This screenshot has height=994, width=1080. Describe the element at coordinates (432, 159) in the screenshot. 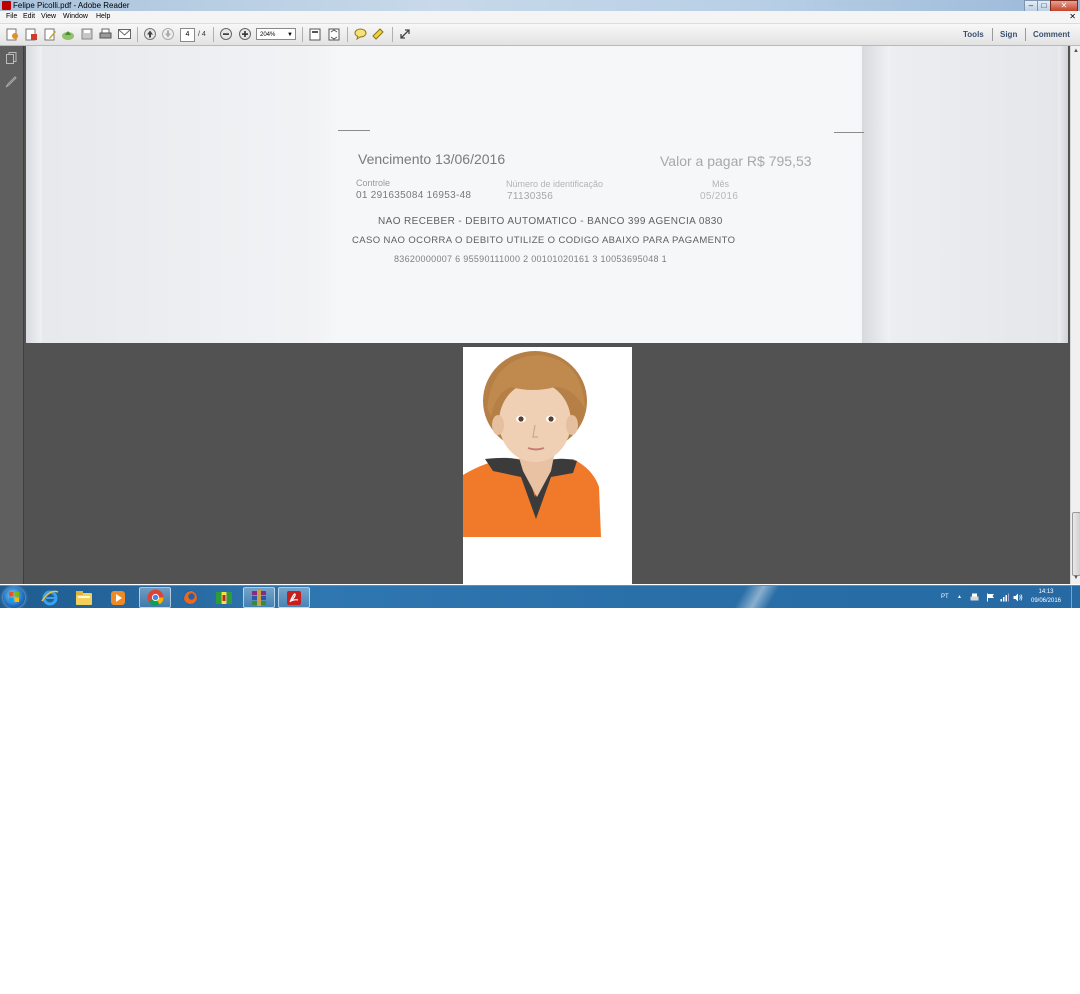

I see `vencimento-text: Vencimento 13/06/2016` at that location.